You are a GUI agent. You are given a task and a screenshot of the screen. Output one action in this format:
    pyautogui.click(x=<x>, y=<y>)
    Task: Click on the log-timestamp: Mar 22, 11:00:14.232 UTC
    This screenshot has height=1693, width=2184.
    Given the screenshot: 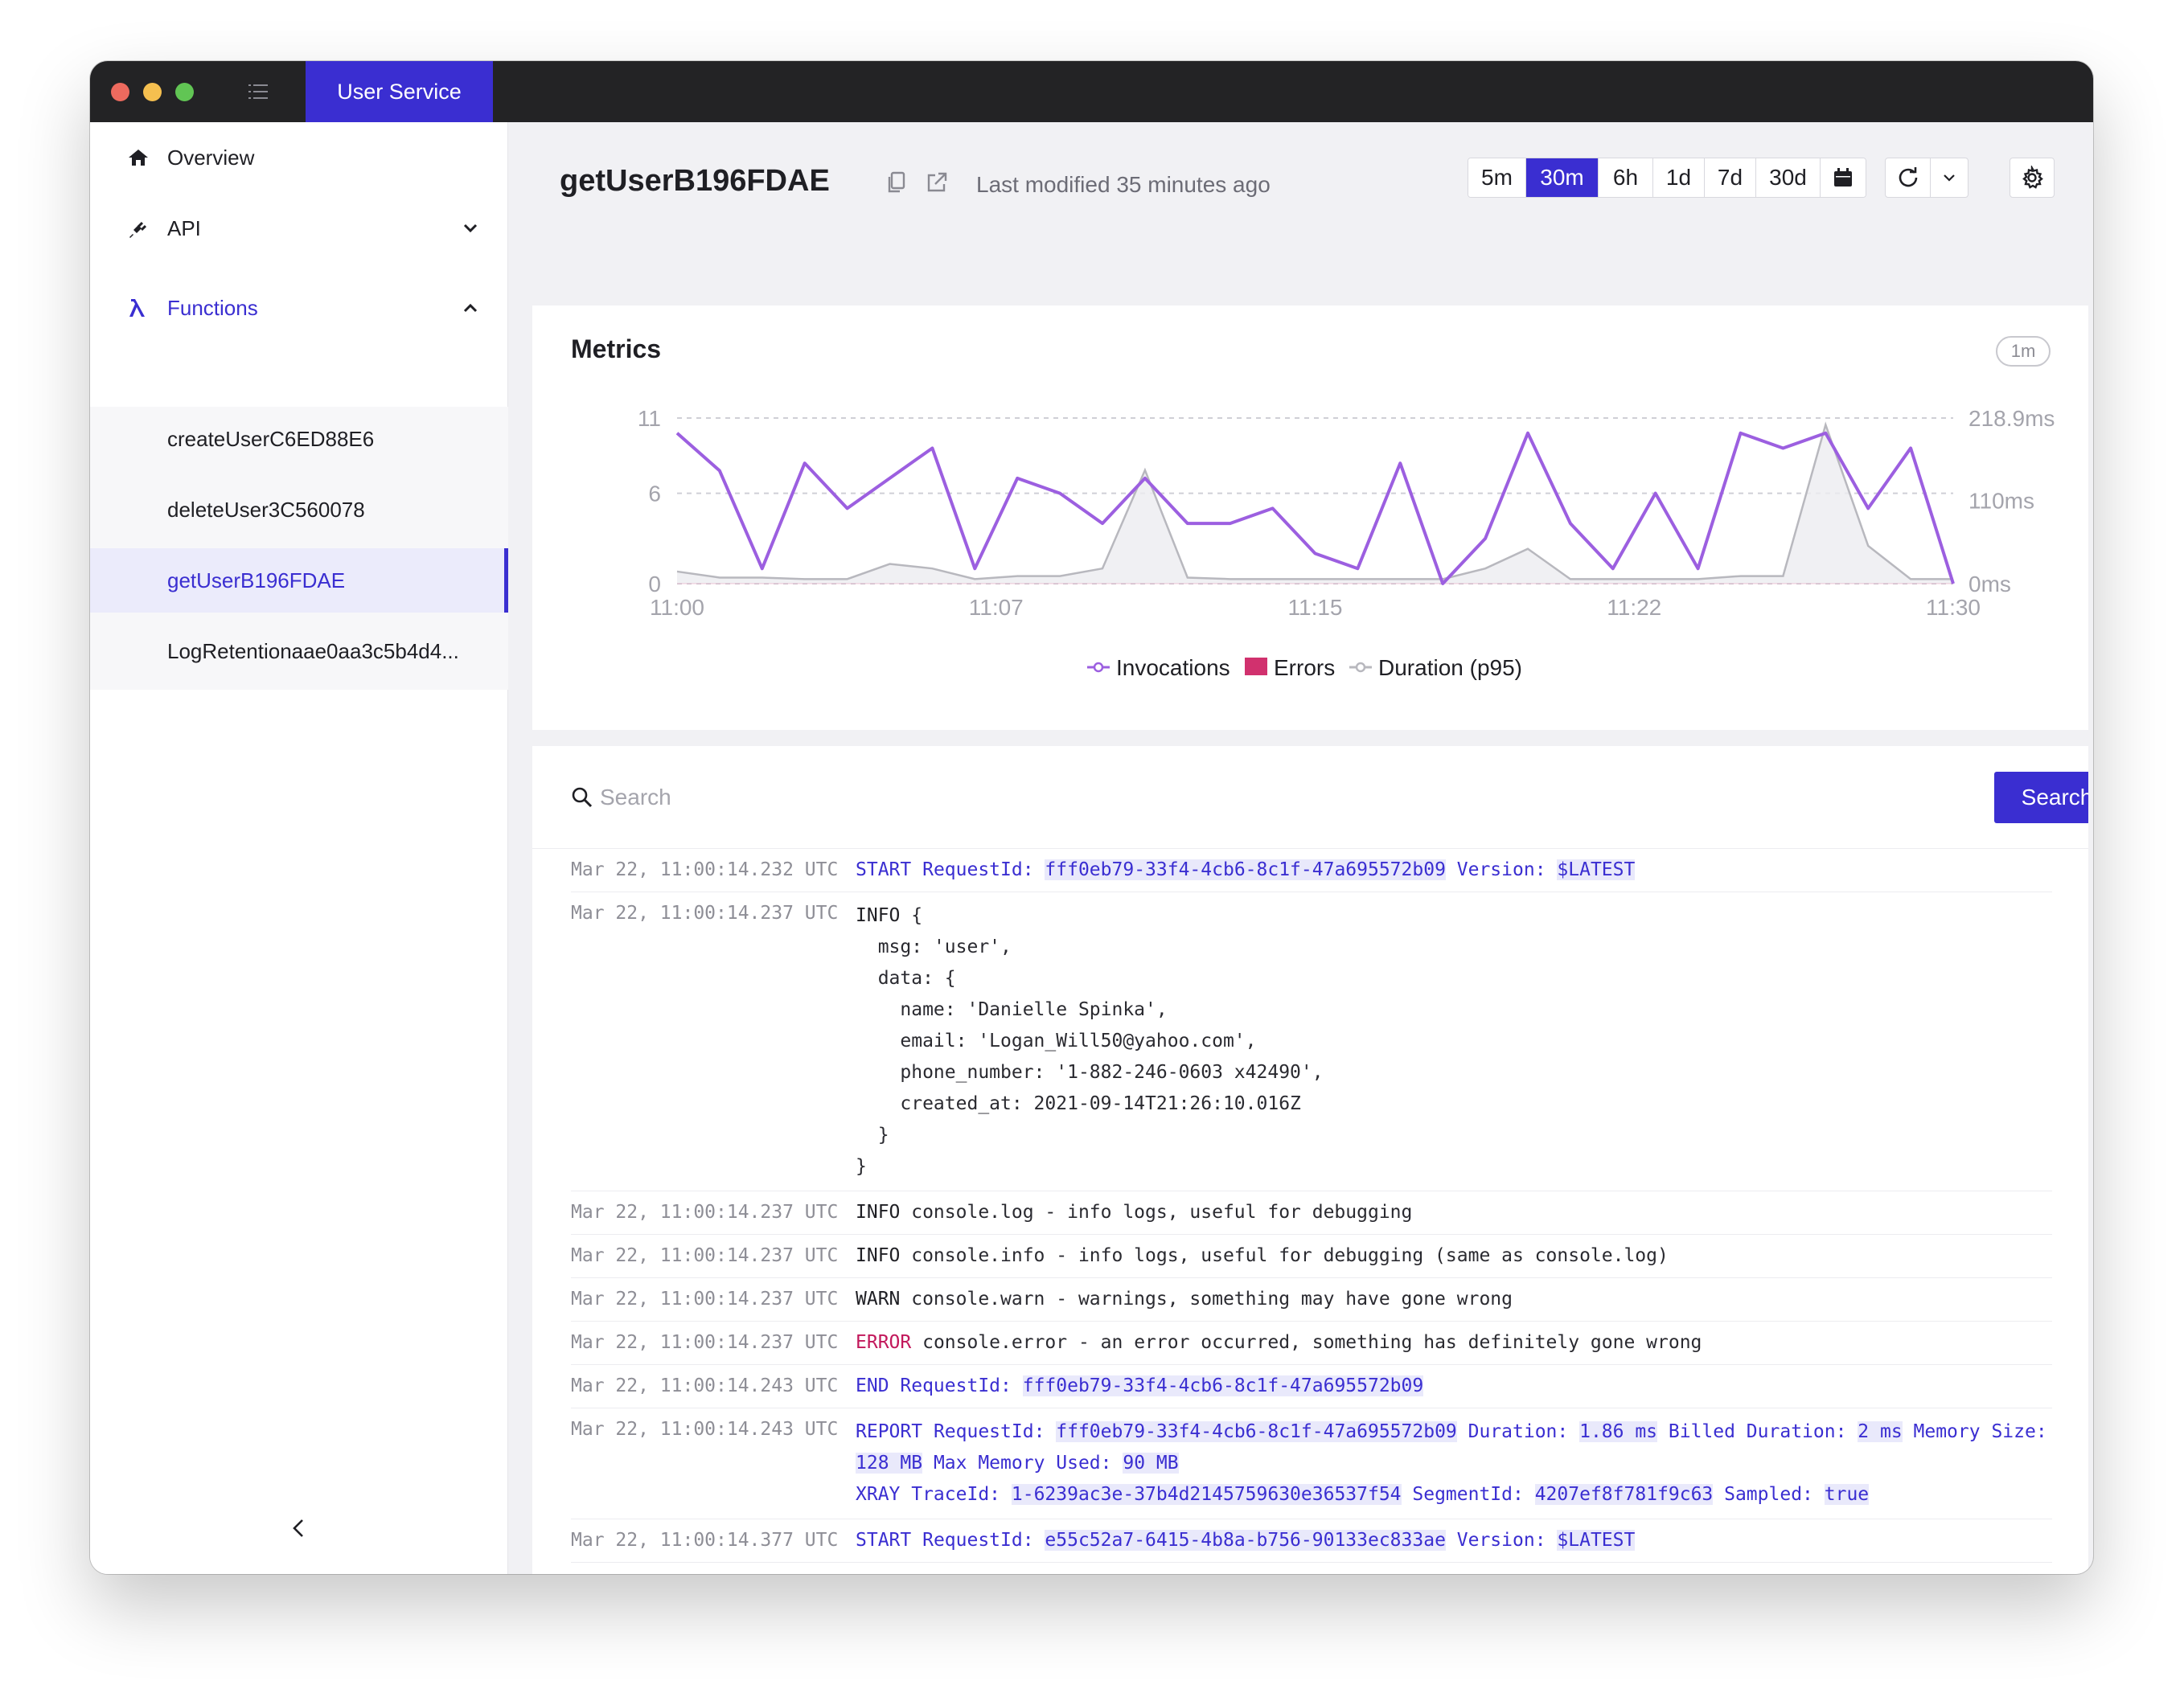 What is the action you would take?
    pyautogui.click(x=705, y=870)
    